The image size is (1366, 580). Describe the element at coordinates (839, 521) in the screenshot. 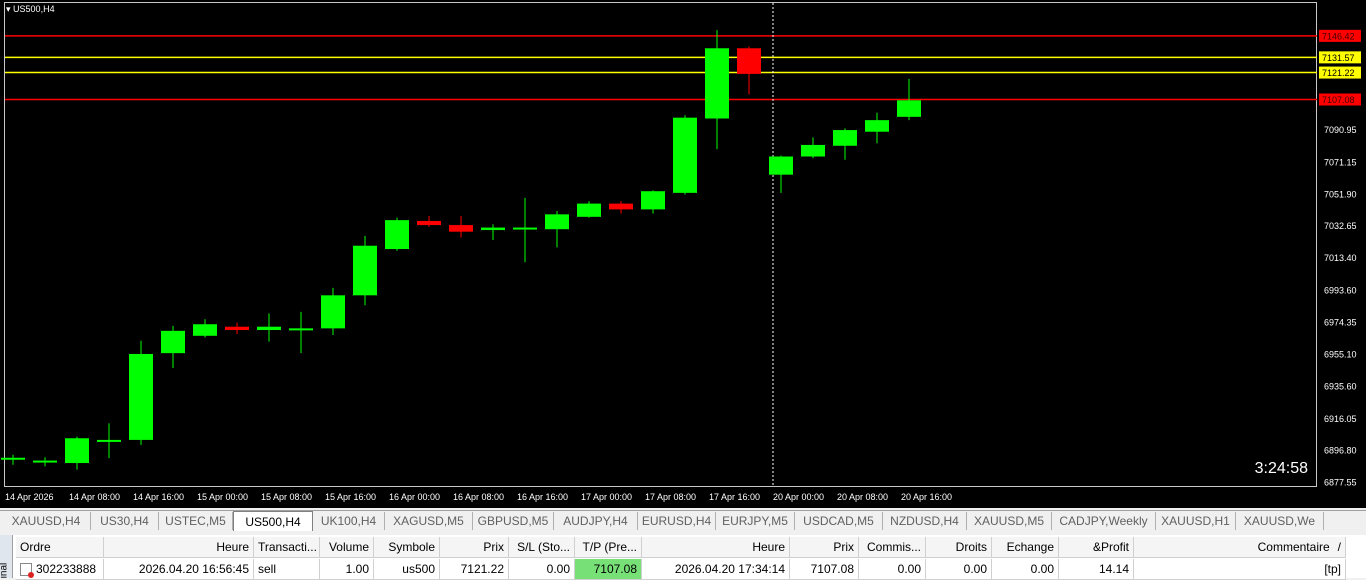

I see `chart-tab: USDCAD,M5` at that location.